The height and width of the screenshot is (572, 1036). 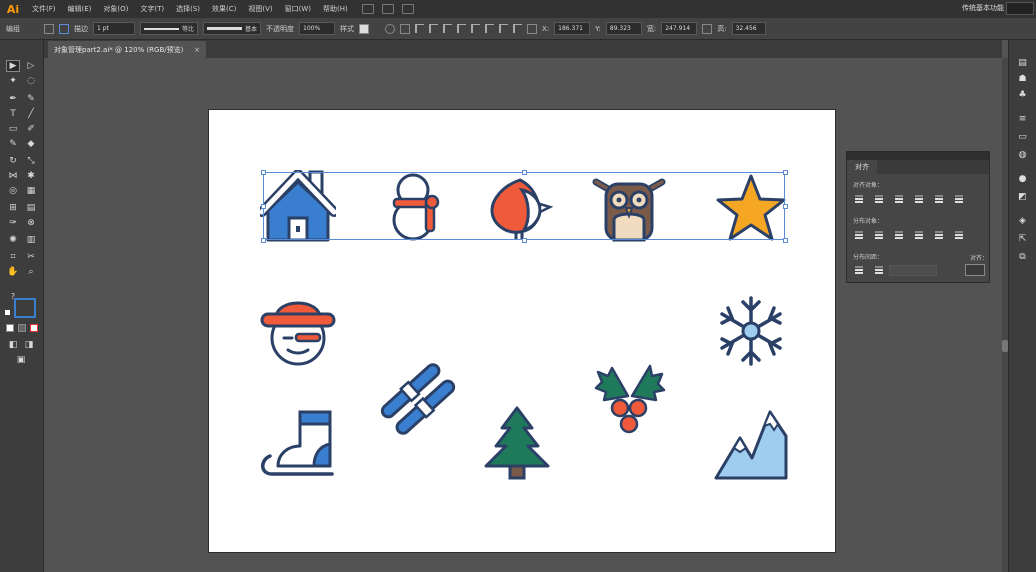 What do you see at coordinates (975, 270) in the screenshot?
I see `align-to-dropdown` at bounding box center [975, 270].